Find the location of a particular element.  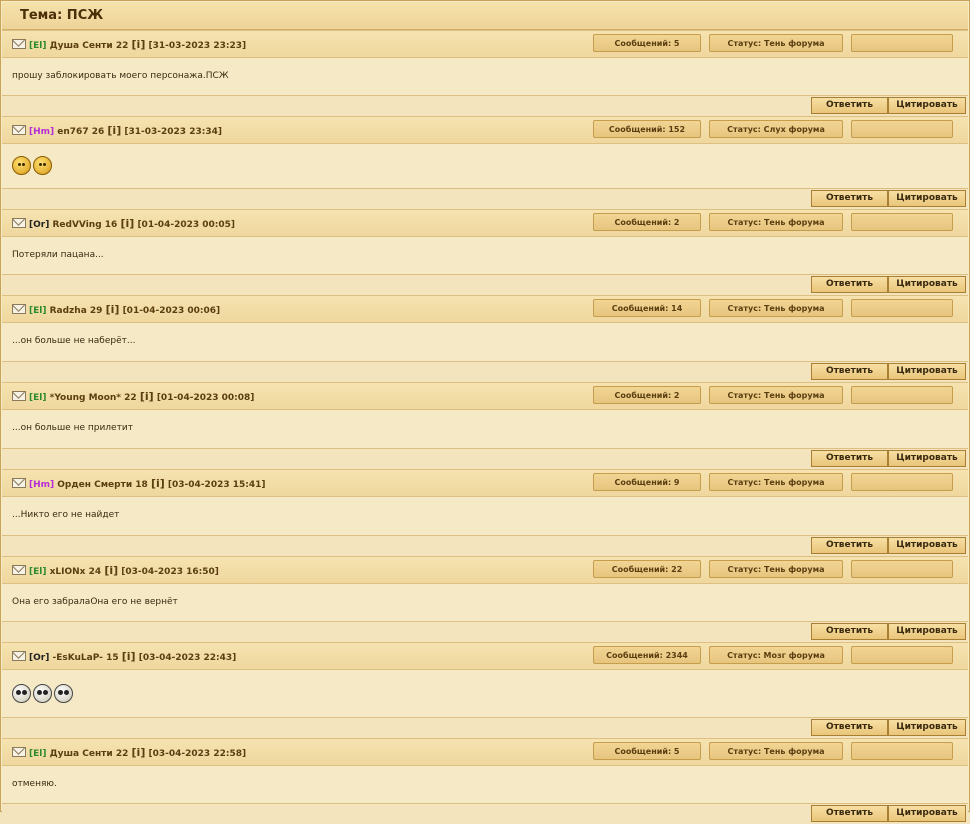

post-author: [El] Radzha 29 [i] [01-04-2023 00:06] is located at coordinates (124, 309).